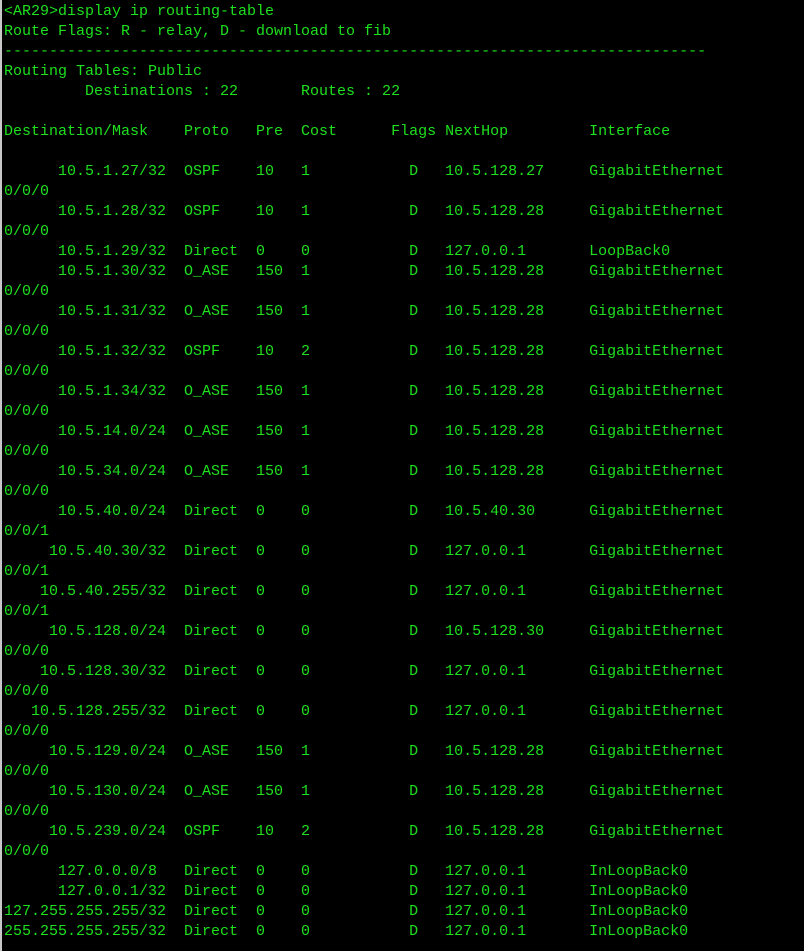 Image resolution: width=804 pixels, height=951 pixels. I want to click on terminal-line: Routing Tables: Public, so click(103, 71).